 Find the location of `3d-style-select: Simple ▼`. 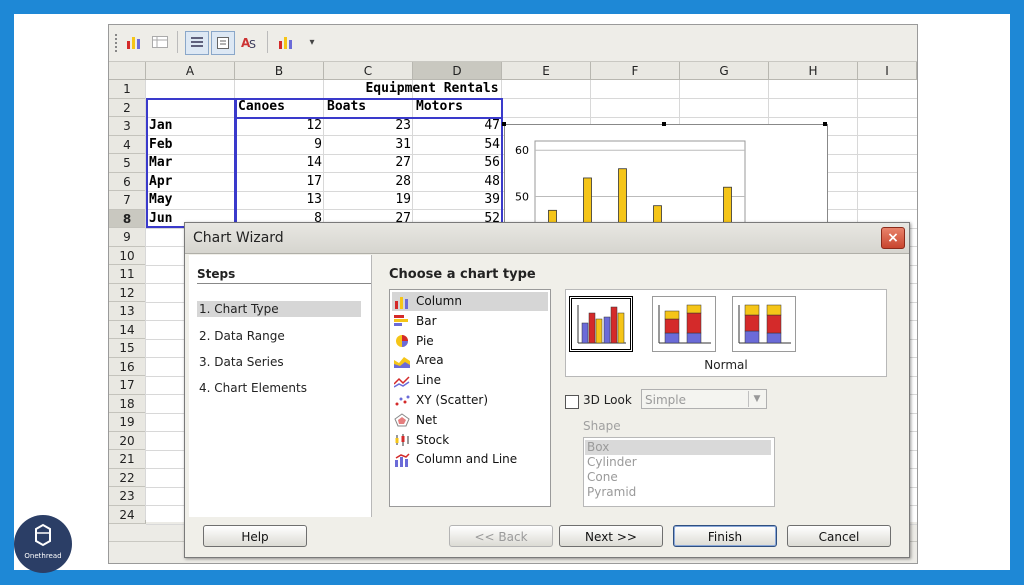

3d-style-select: Simple ▼ is located at coordinates (704, 399).